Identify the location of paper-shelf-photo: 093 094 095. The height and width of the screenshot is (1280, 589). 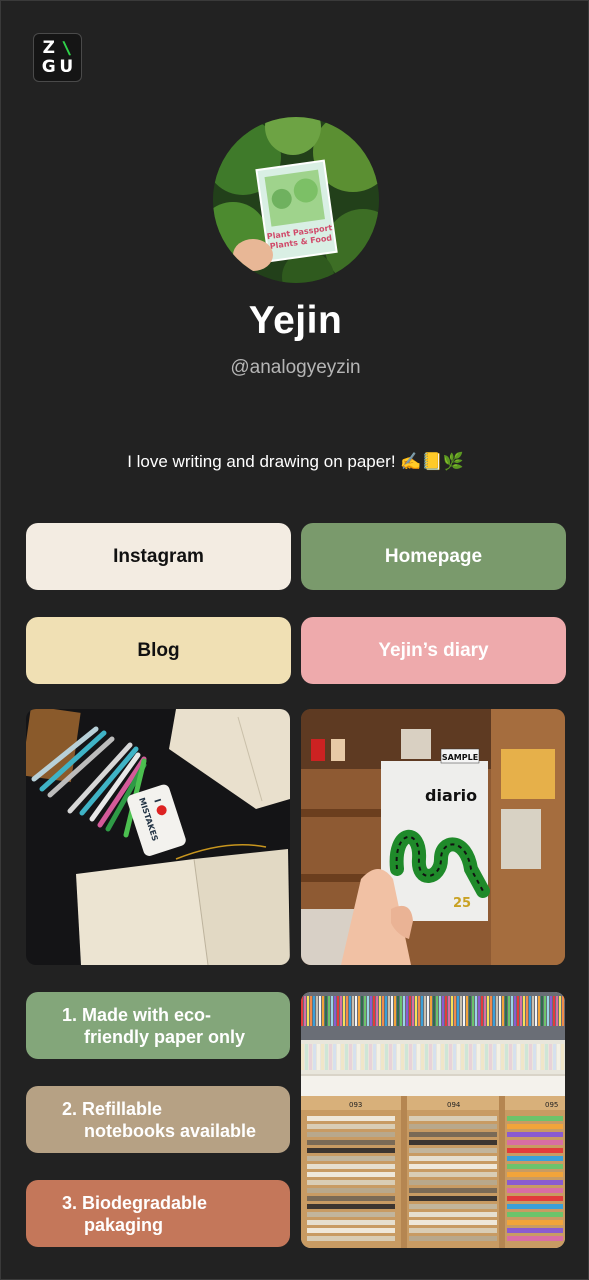
(433, 1120).